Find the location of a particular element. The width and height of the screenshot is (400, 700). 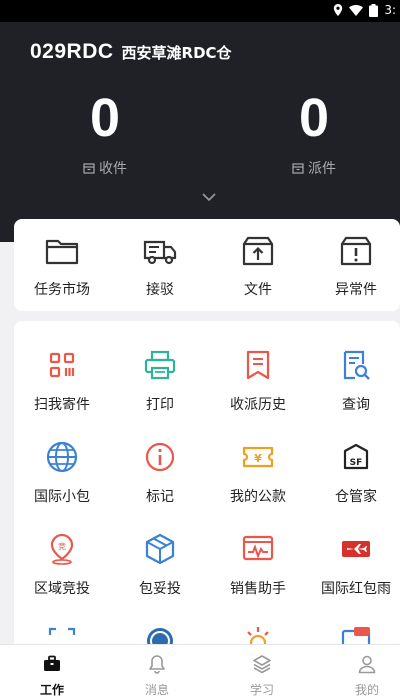

person-icon is located at coordinates (367, 664).